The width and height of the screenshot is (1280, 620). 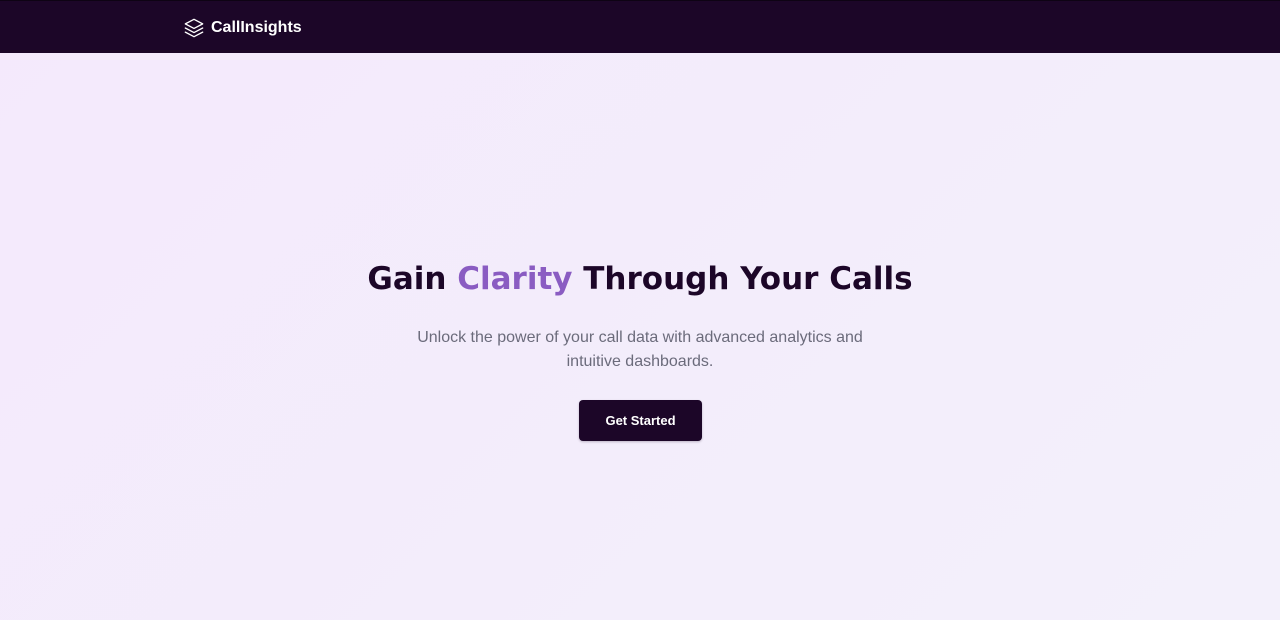 I want to click on get-started-button: Get Started, so click(x=640, y=420).